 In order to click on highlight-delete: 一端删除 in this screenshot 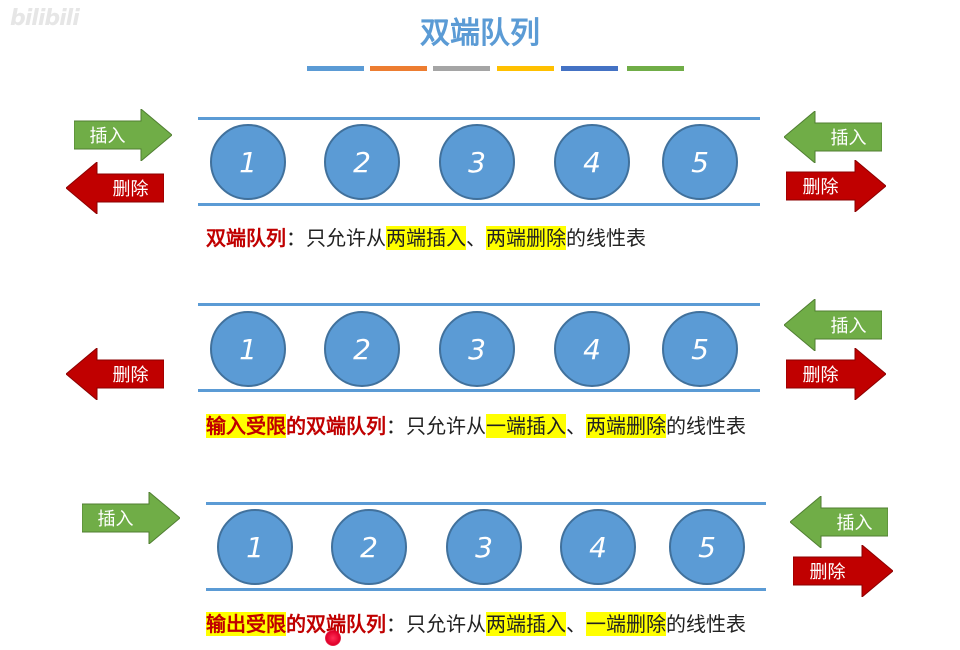, I will do `click(626, 624)`.